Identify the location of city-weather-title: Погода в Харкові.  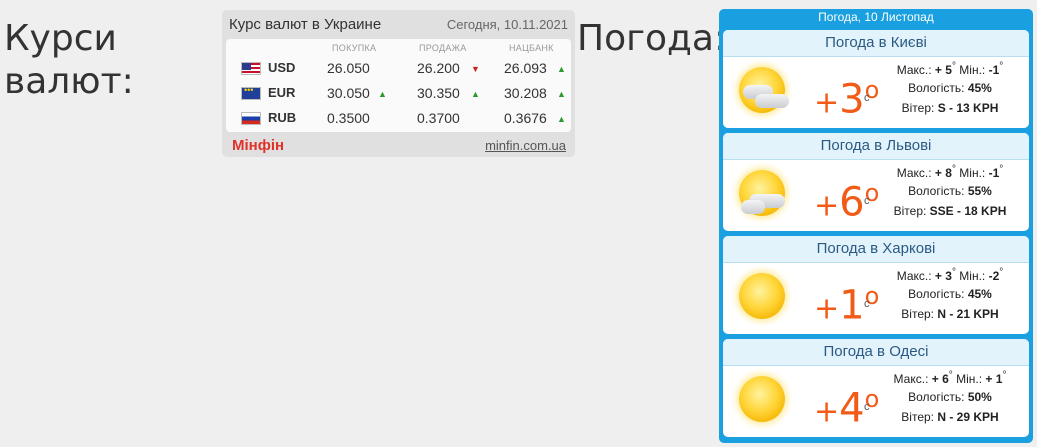
(876, 249).